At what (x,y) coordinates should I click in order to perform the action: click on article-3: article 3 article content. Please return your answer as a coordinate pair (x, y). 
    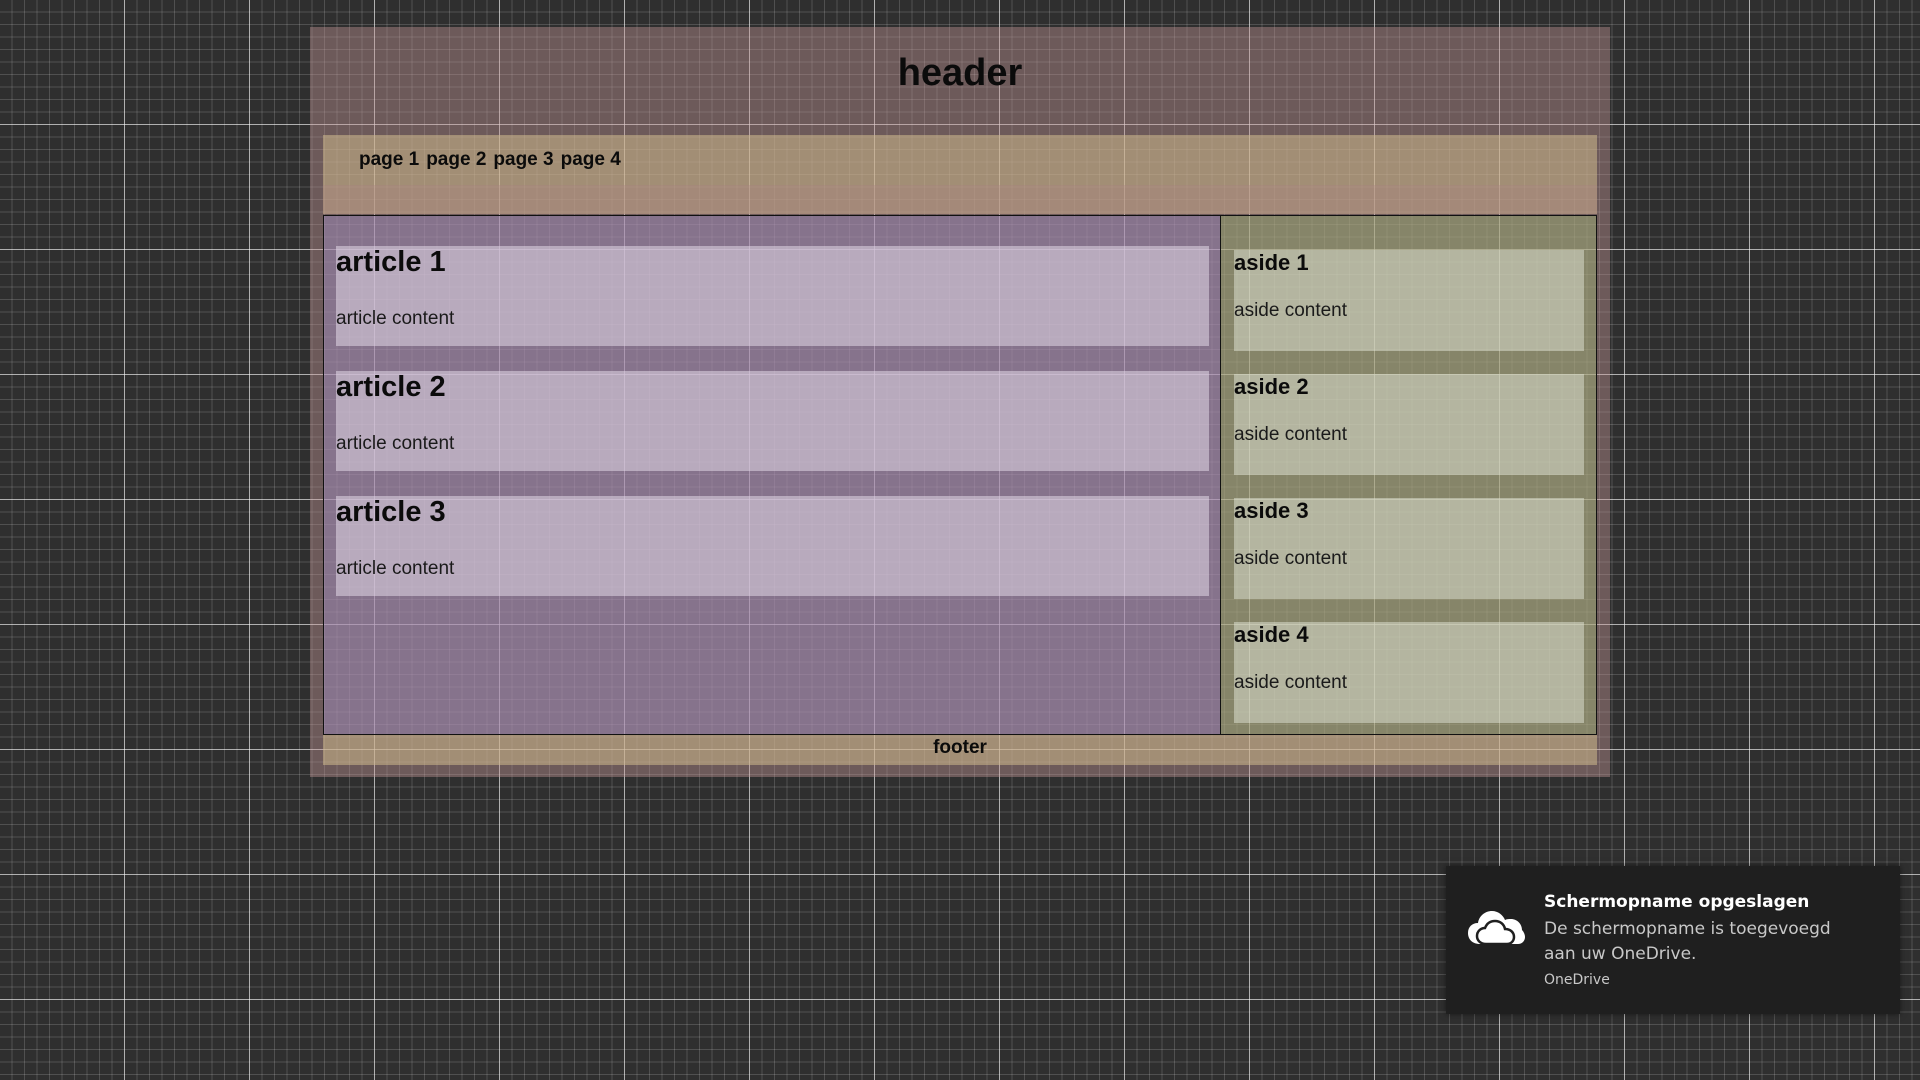
    Looking at the image, I should click on (772, 546).